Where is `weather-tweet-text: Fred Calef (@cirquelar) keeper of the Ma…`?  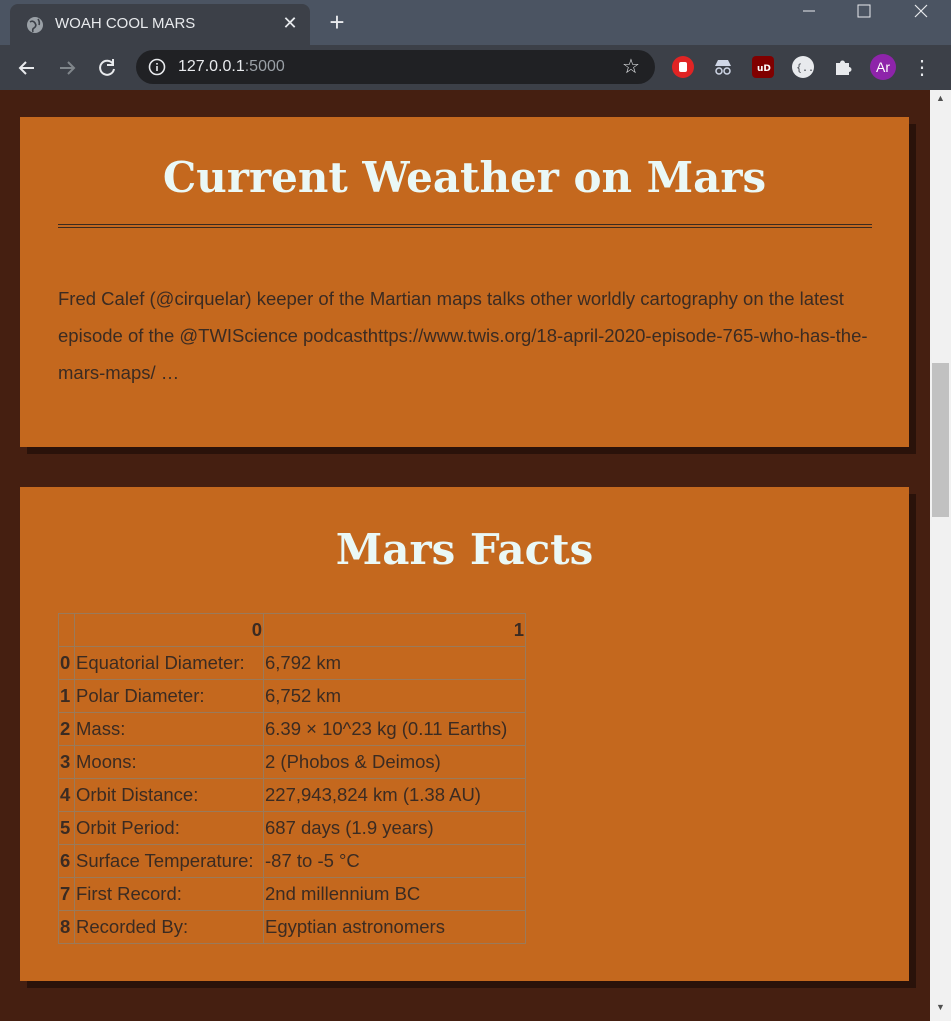 weather-tweet-text: Fred Calef (@cirquelar) keeper of the Ma… is located at coordinates (463, 335).